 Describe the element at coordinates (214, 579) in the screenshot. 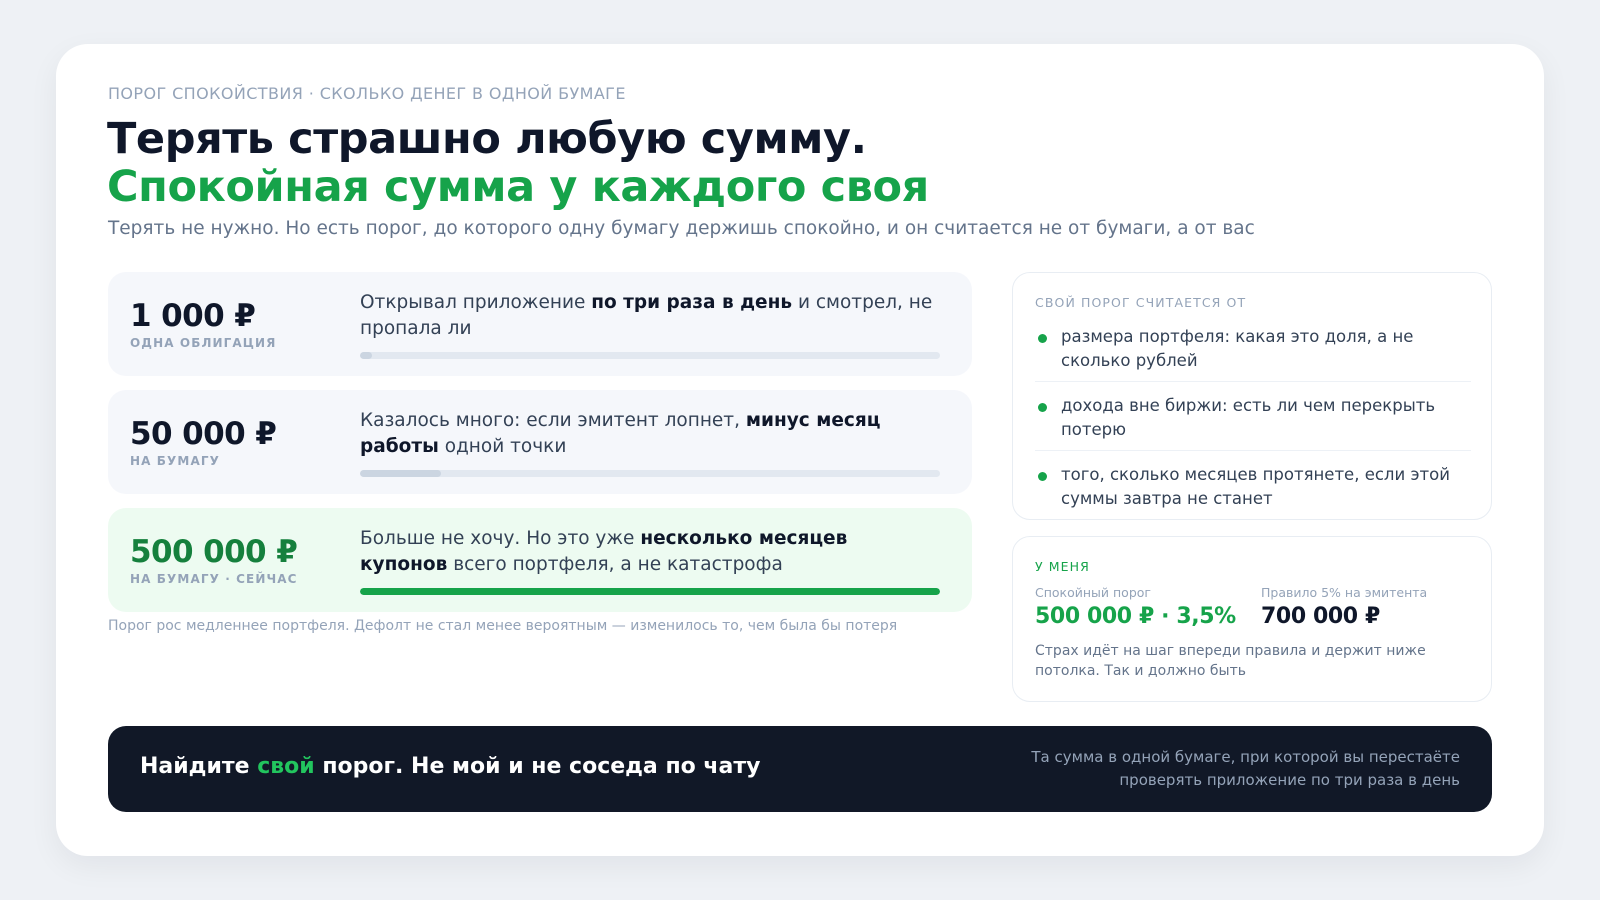

I see `row-amount-label: НА БУМАГУ · СЕЙЧАС` at that location.